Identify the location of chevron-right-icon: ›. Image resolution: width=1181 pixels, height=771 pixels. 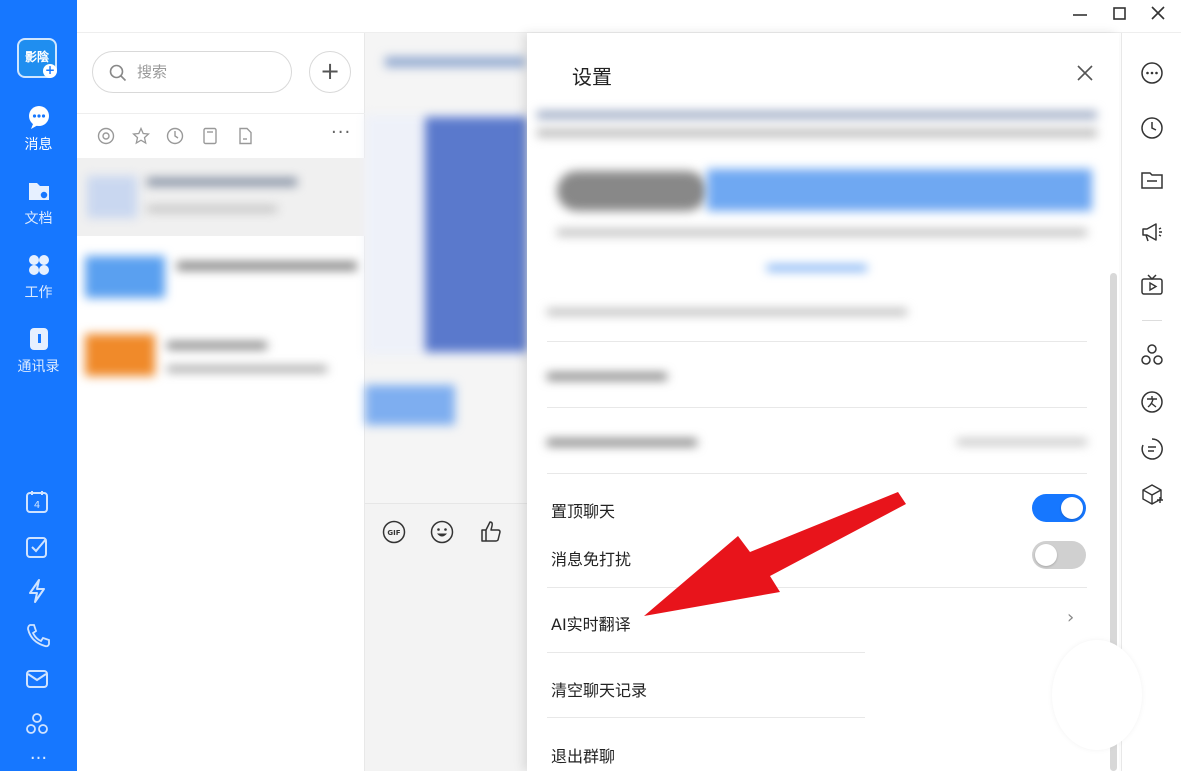
(1071, 617).